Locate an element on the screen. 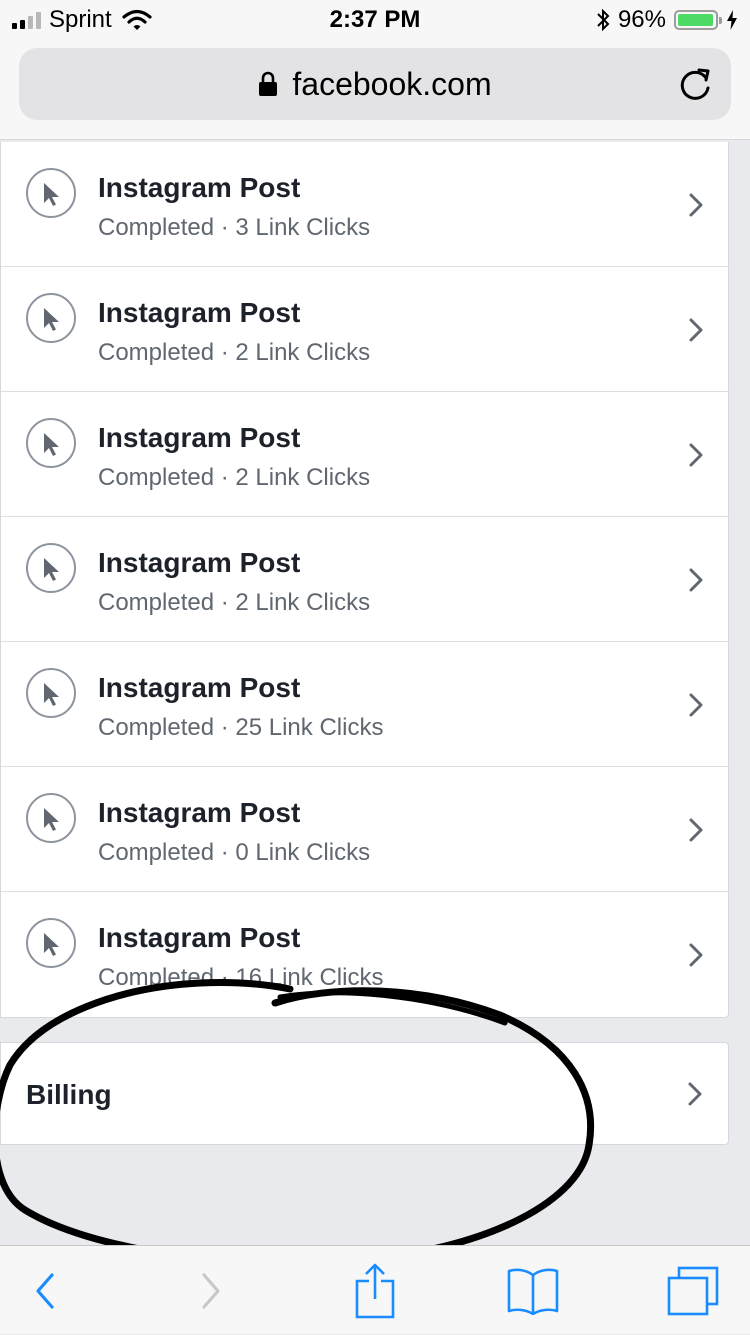  forward-button is located at coordinates (211, 1290).